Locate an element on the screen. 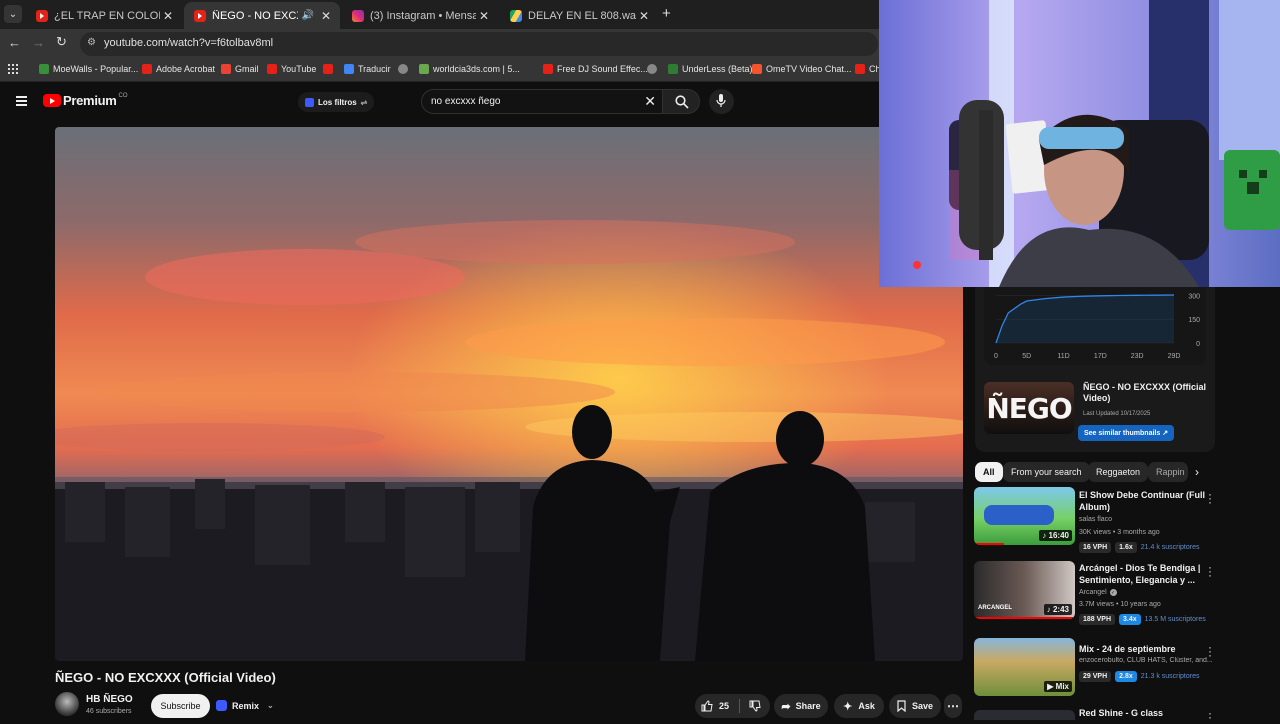 This screenshot has height=724, width=1280. bookmark-adobe-acrobat: Adobe Acrobat is located at coordinates (178, 69).